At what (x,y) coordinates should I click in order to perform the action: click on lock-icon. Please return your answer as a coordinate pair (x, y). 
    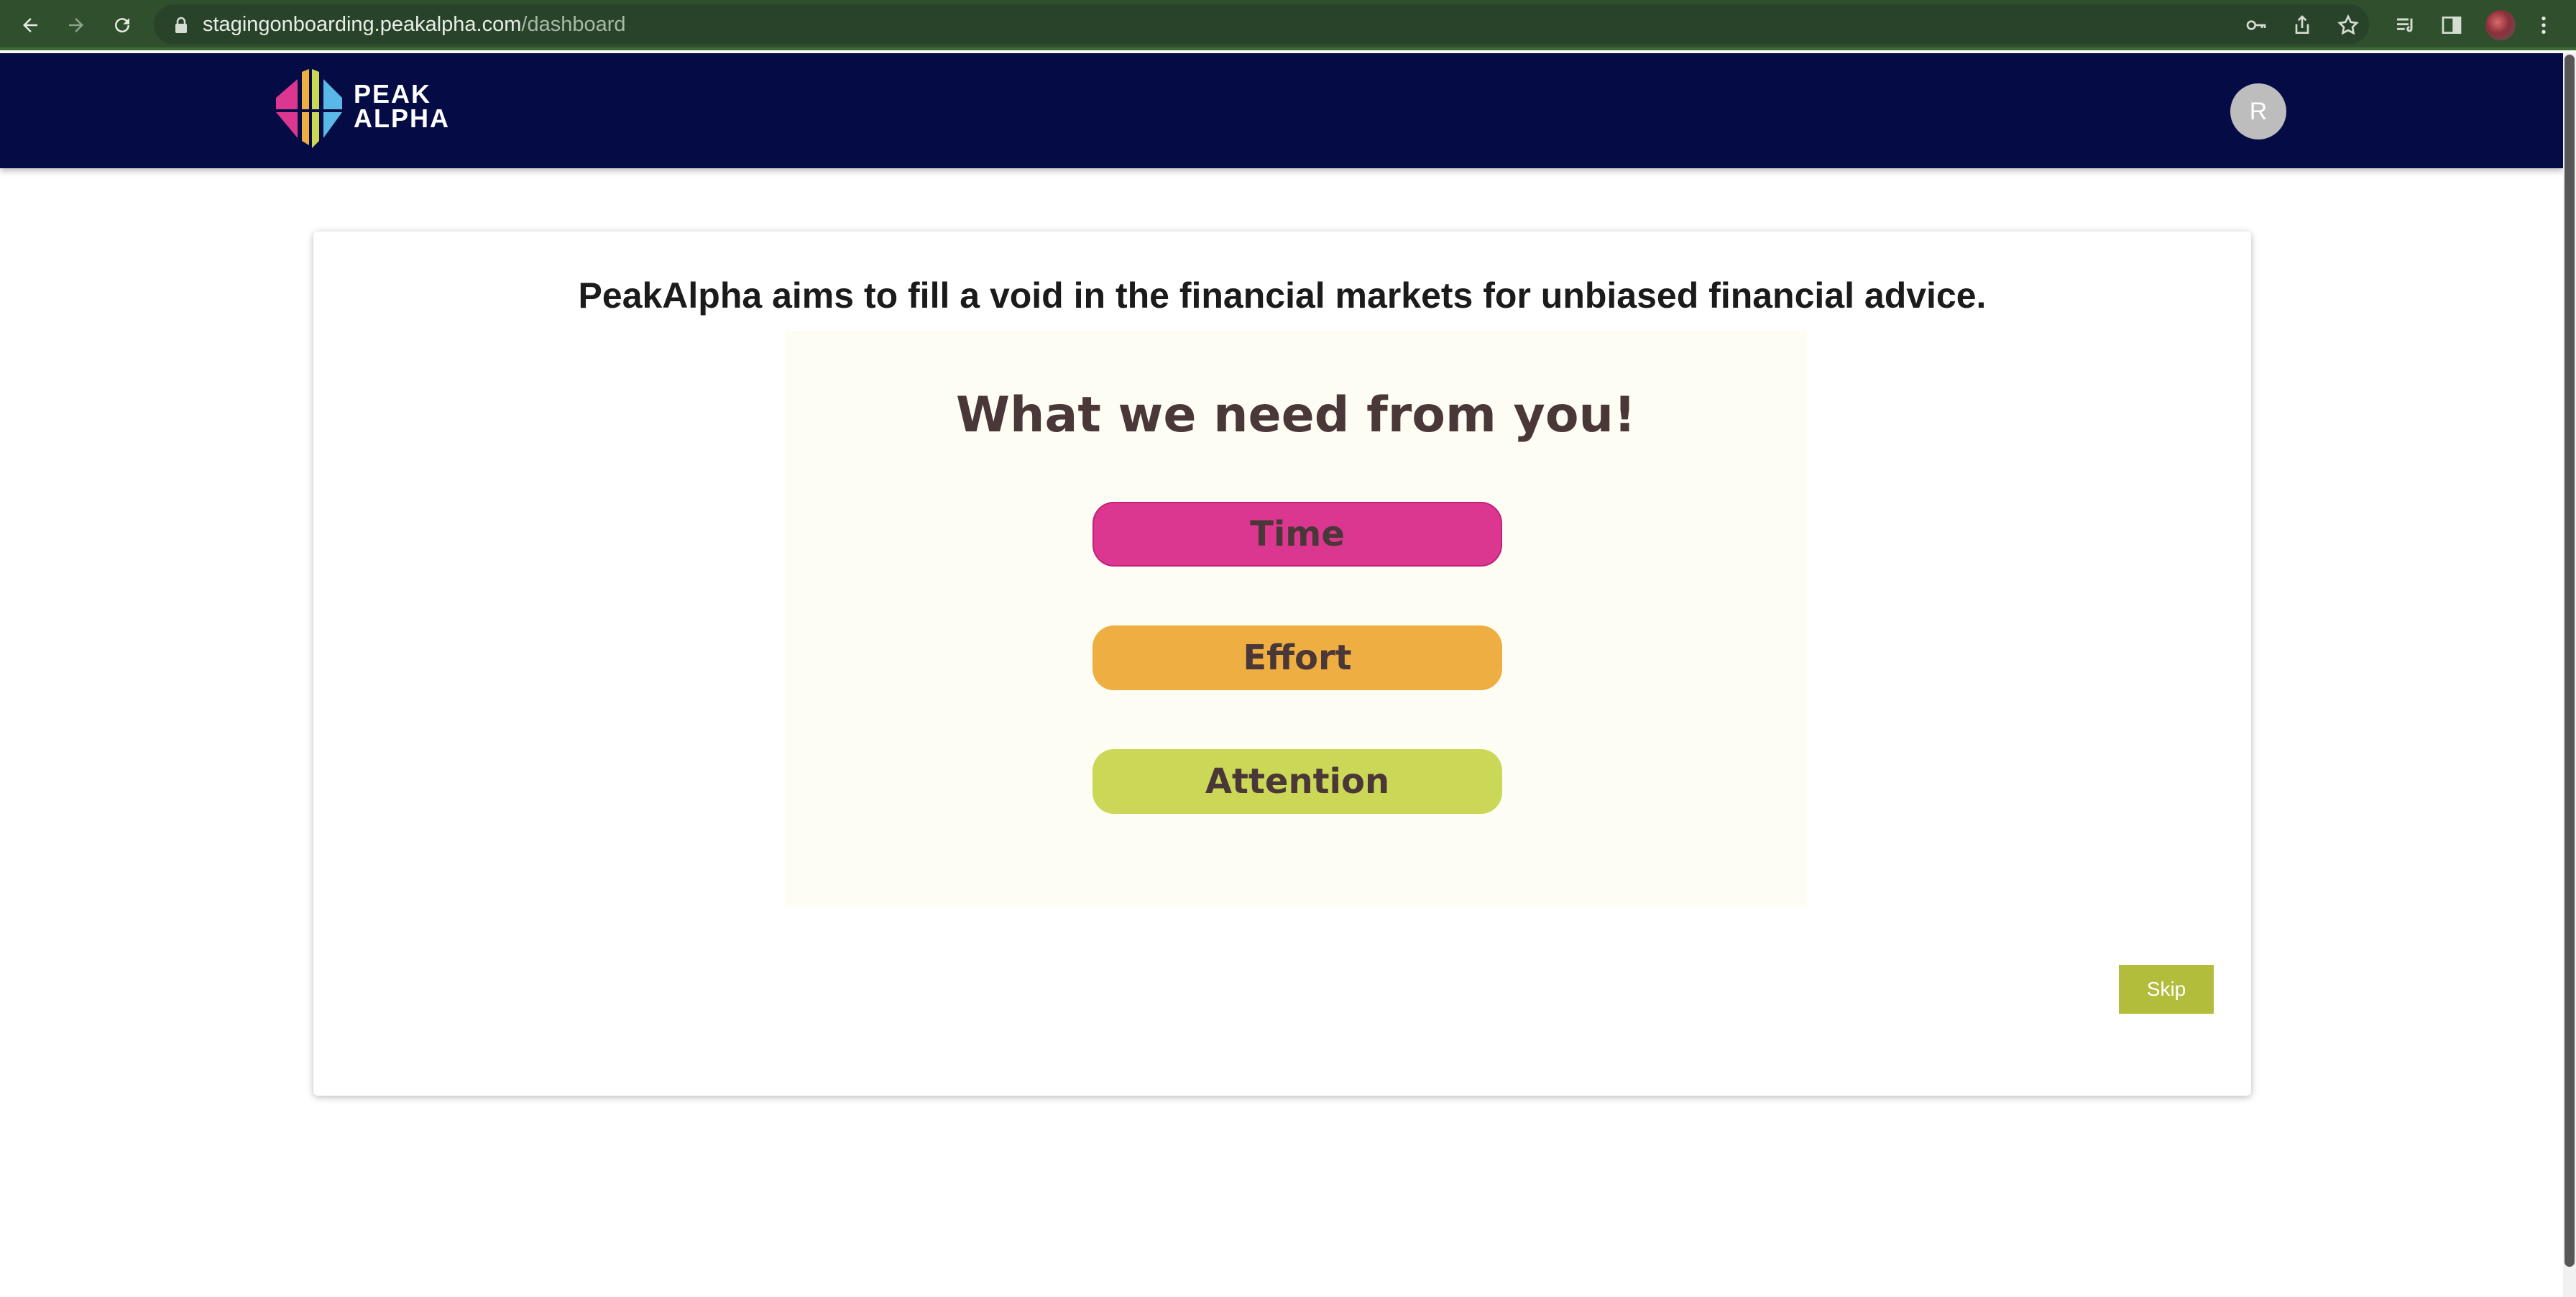
    Looking at the image, I should click on (181, 25).